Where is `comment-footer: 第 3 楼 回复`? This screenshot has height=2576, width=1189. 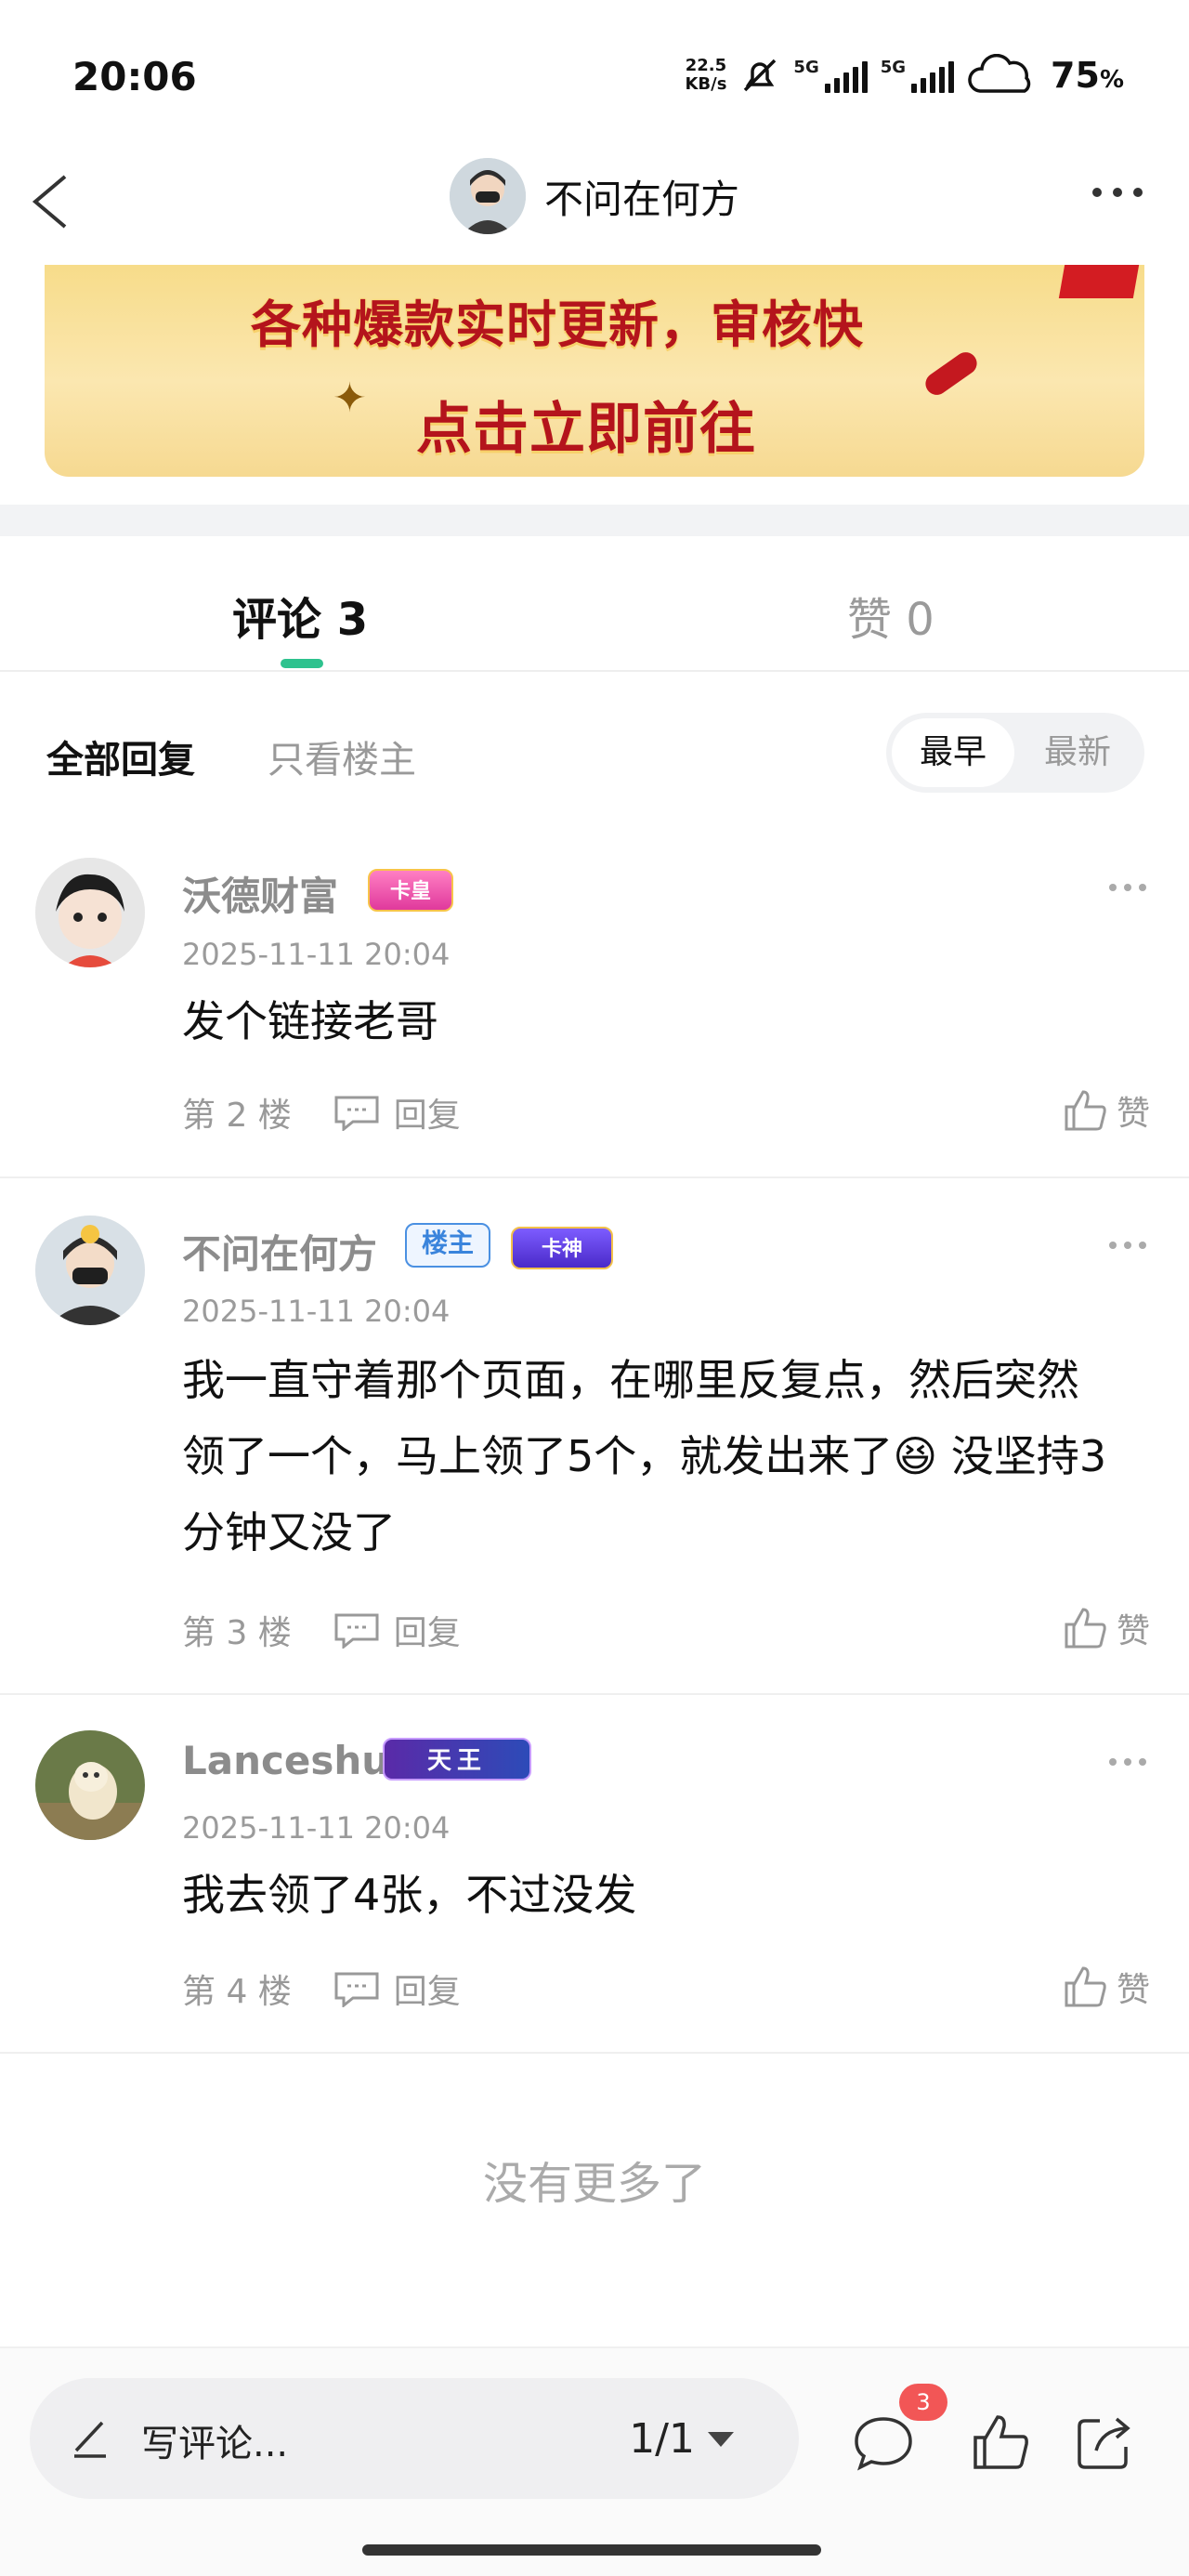 comment-footer: 第 3 楼 回复 is located at coordinates (321, 1630).